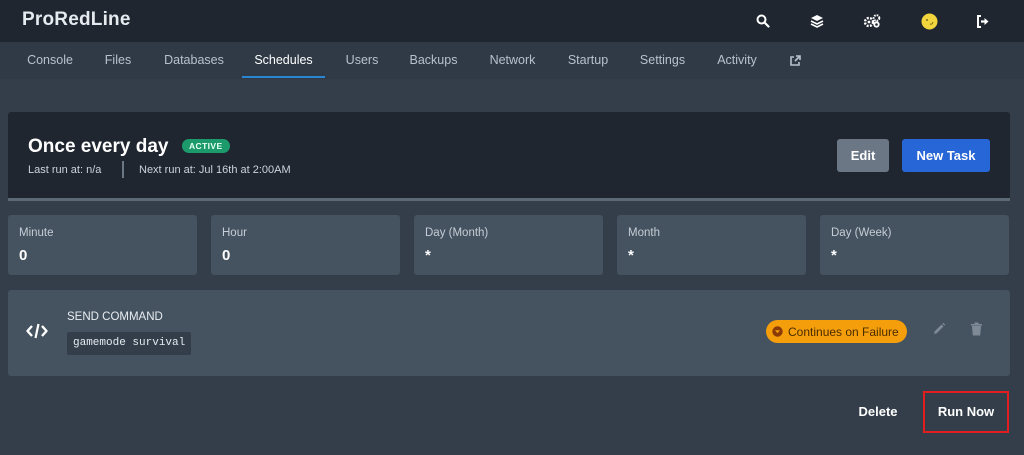  Describe the element at coordinates (843, 331) in the screenshot. I see `failure-badge-label: Continues on Failure` at that location.